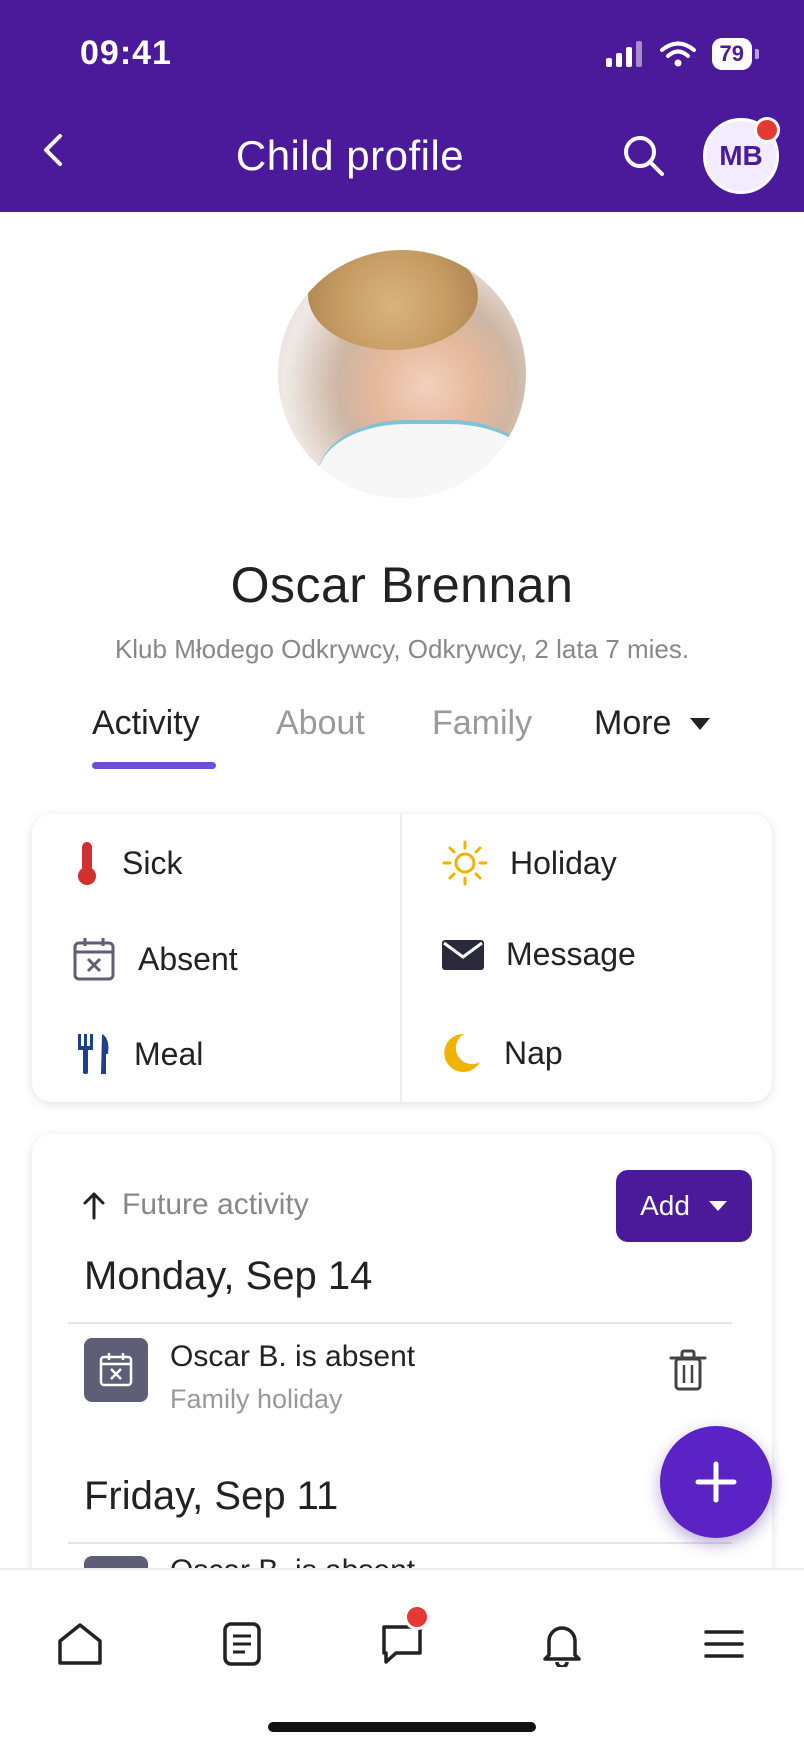  I want to click on avatar-initials: MB, so click(741, 155).